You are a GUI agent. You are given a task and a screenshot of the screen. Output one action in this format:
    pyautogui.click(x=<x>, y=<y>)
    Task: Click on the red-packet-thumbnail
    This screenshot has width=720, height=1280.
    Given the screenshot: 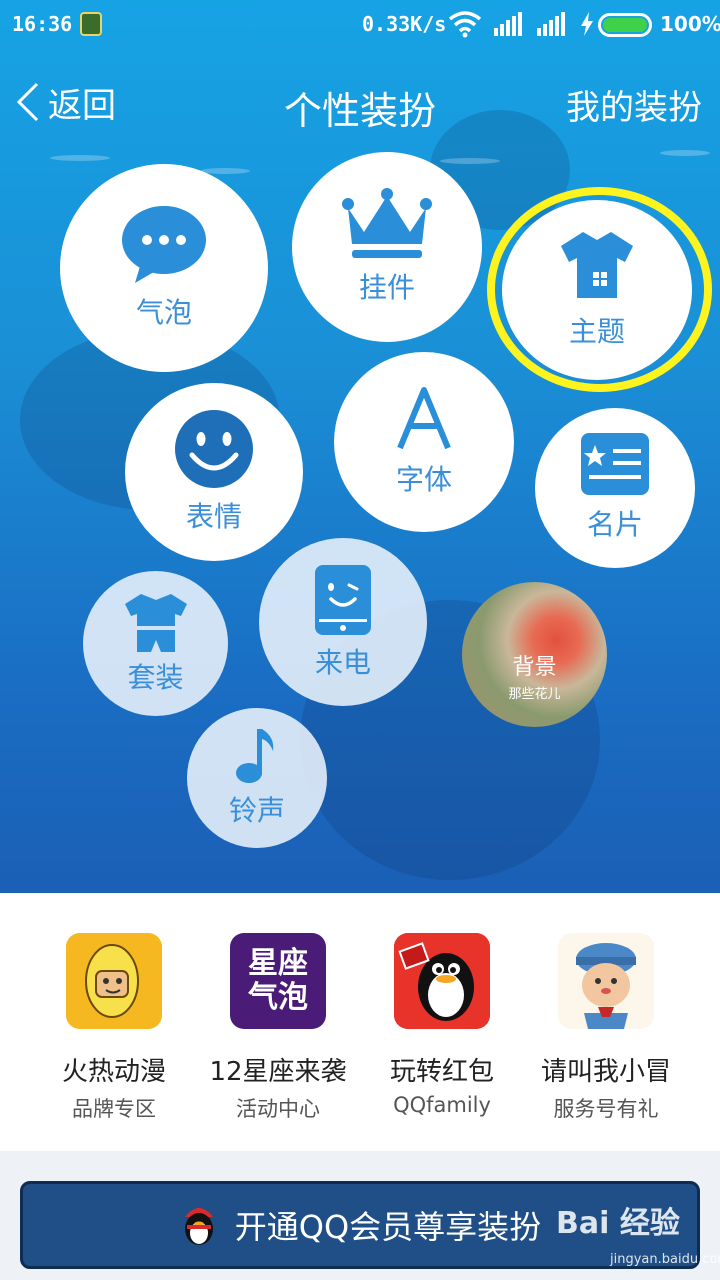 What is the action you would take?
    pyautogui.click(x=442, y=981)
    